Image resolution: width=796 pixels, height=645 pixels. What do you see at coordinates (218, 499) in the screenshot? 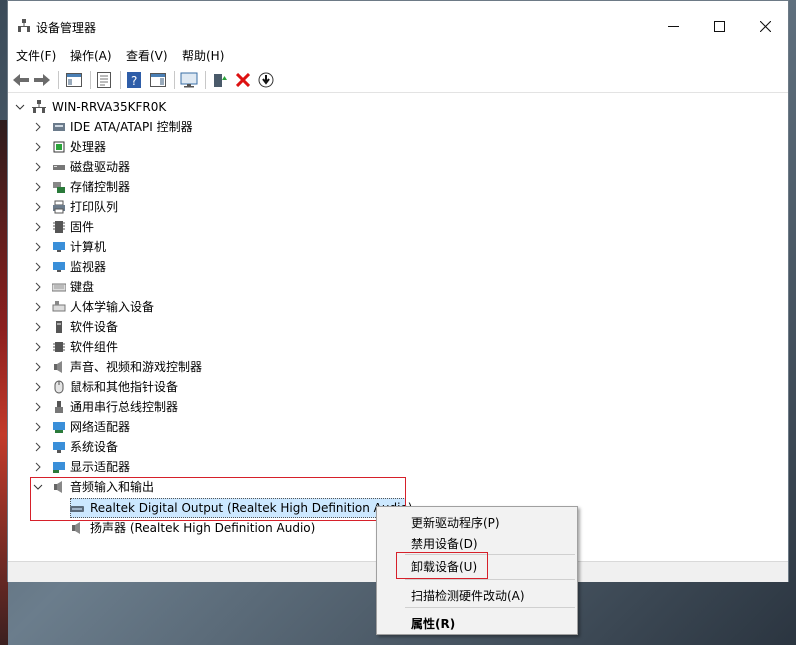
I see `annotation-highlight-box` at bounding box center [218, 499].